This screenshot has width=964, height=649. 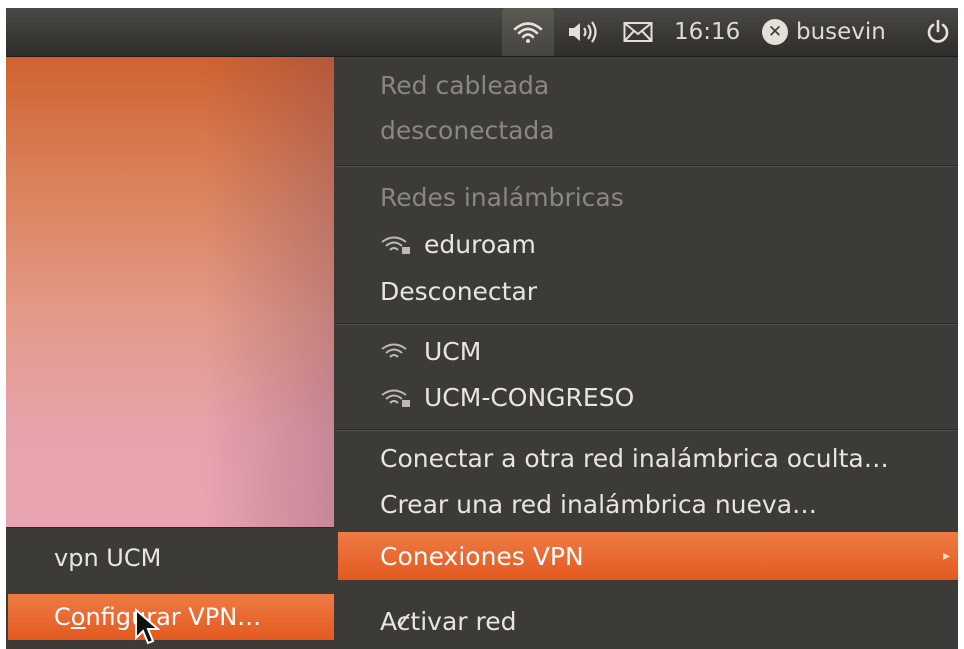 I want to click on vpn-connections-item: Conexiones VPN ▸, so click(x=648, y=556).